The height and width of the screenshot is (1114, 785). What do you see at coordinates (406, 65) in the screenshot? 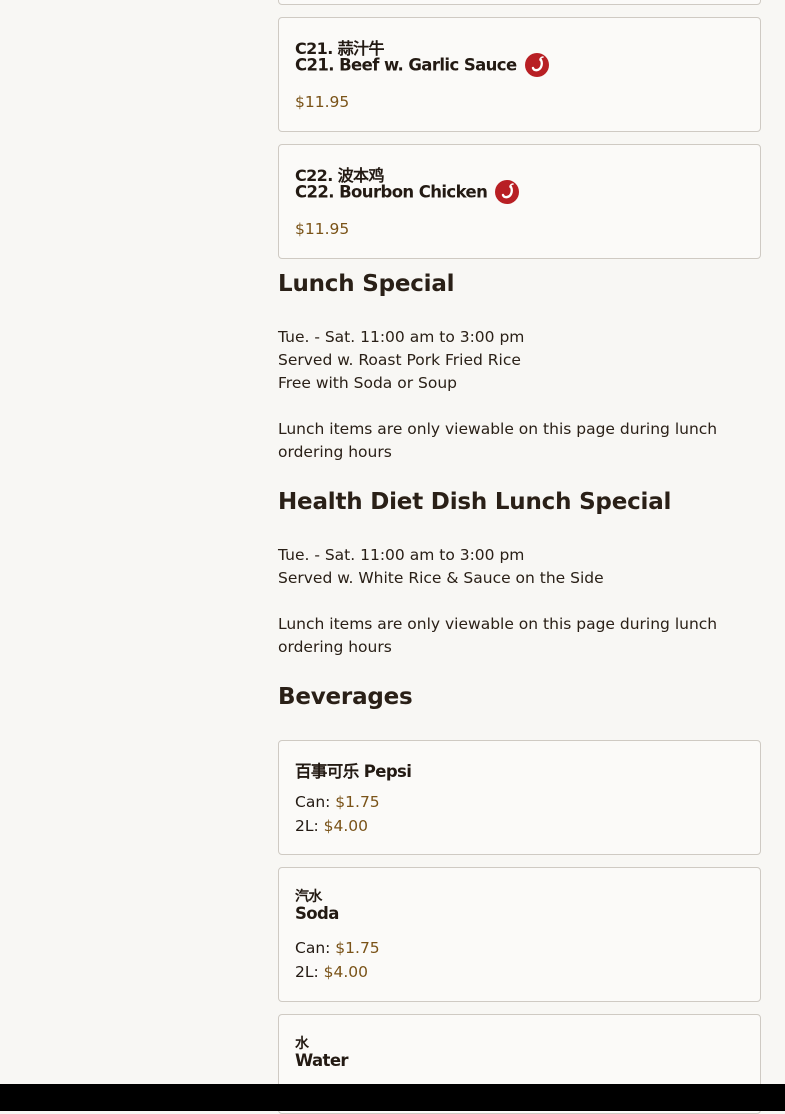
I see `item-name-text: C21. Beef w. Garlic Sauce` at bounding box center [406, 65].